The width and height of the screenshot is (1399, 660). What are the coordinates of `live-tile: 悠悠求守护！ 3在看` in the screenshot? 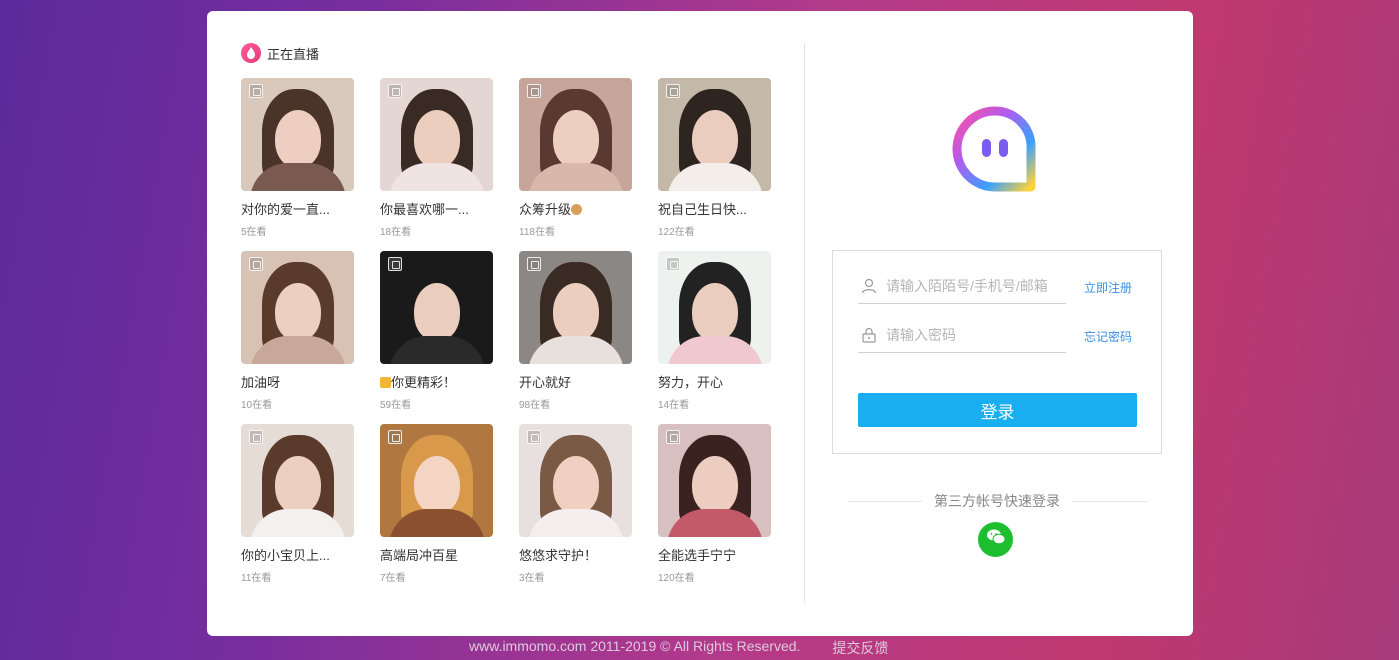 It's located at (575, 510).